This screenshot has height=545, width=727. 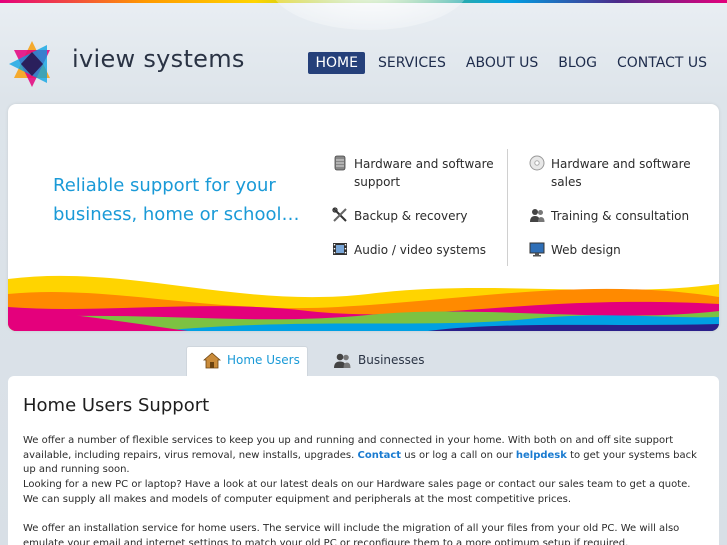 What do you see at coordinates (662, 63) in the screenshot?
I see `nav-contact-us: CONTACT US` at bounding box center [662, 63].